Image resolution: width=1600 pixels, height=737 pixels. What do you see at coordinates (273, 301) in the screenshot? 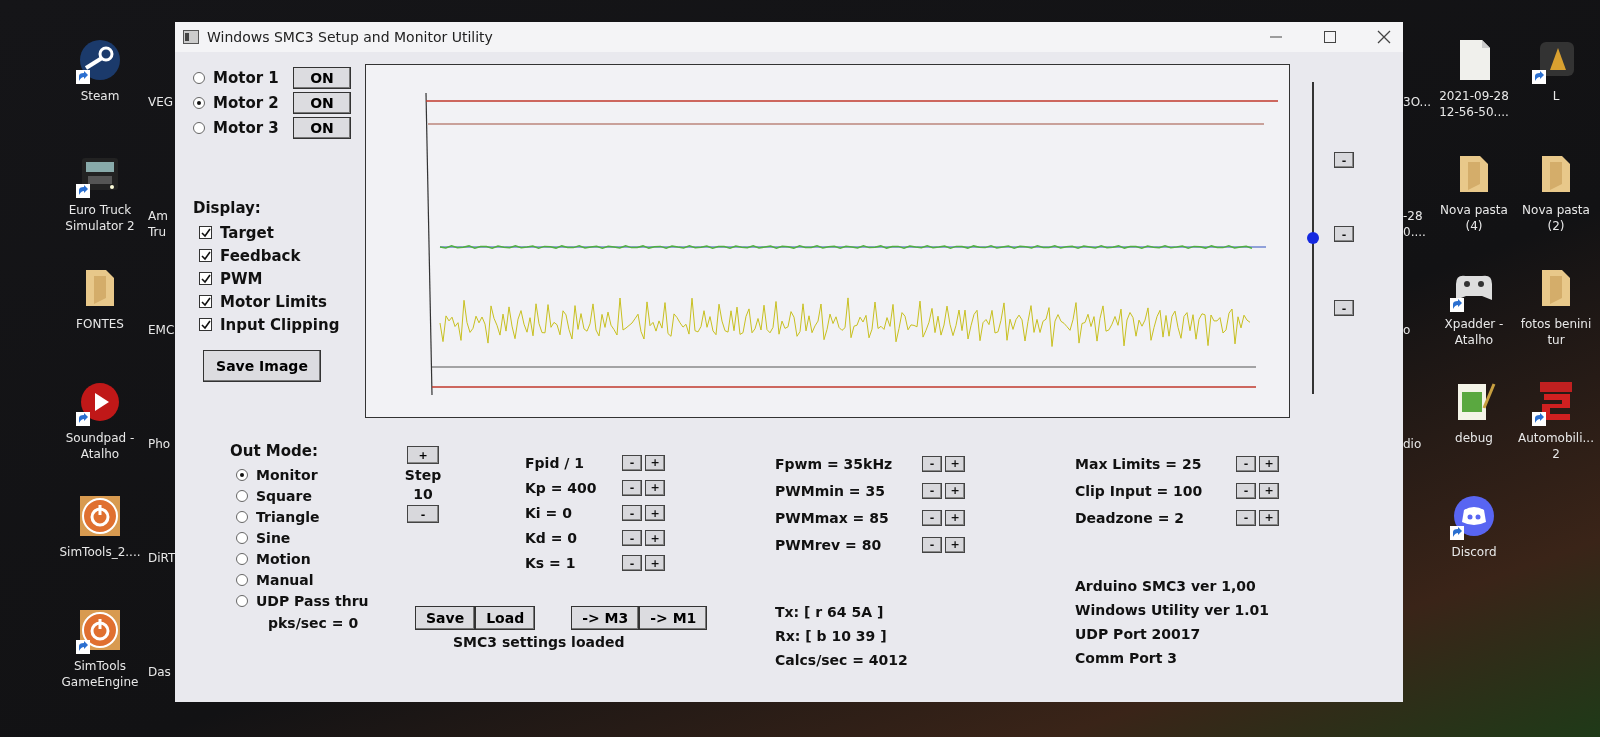
I see `checkbox-label: Motor Limits` at bounding box center [273, 301].